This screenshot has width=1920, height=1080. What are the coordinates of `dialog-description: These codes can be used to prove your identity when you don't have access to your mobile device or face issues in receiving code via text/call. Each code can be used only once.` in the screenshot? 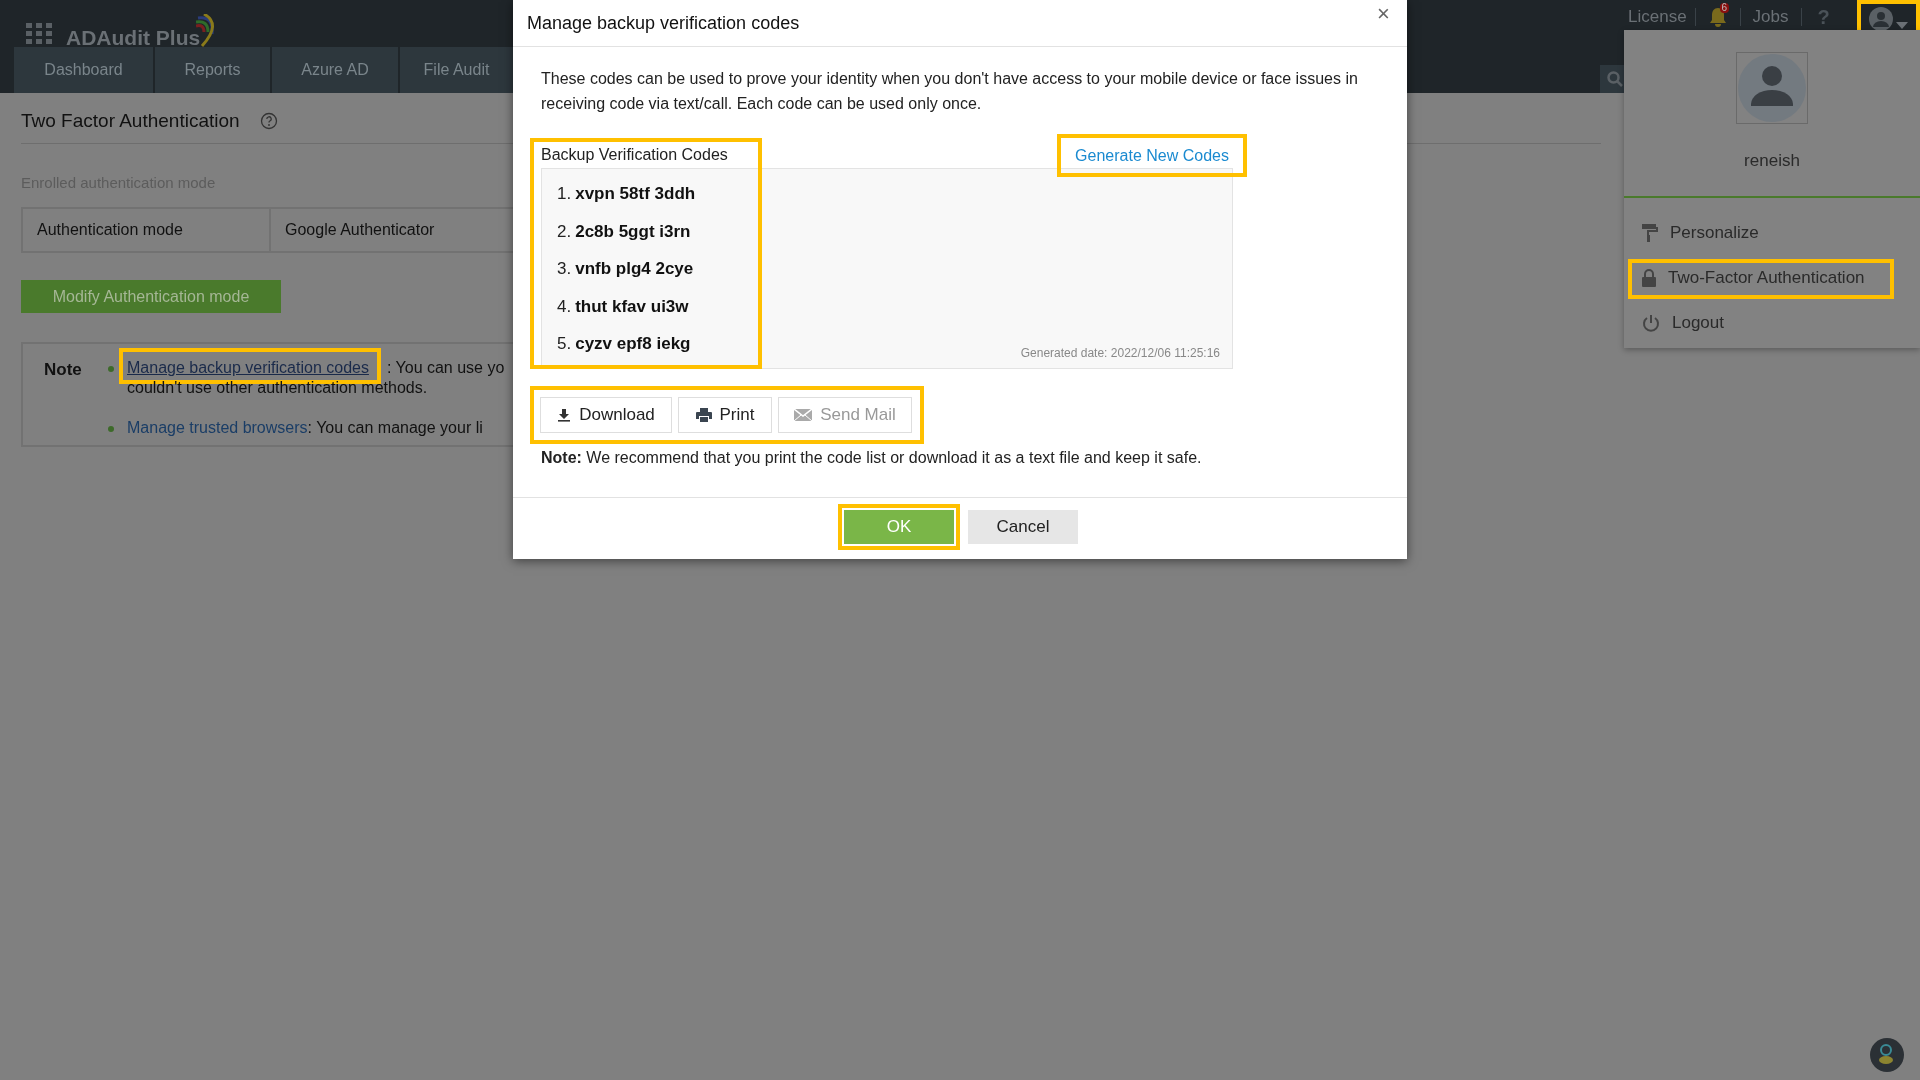 It's located at (950, 91).